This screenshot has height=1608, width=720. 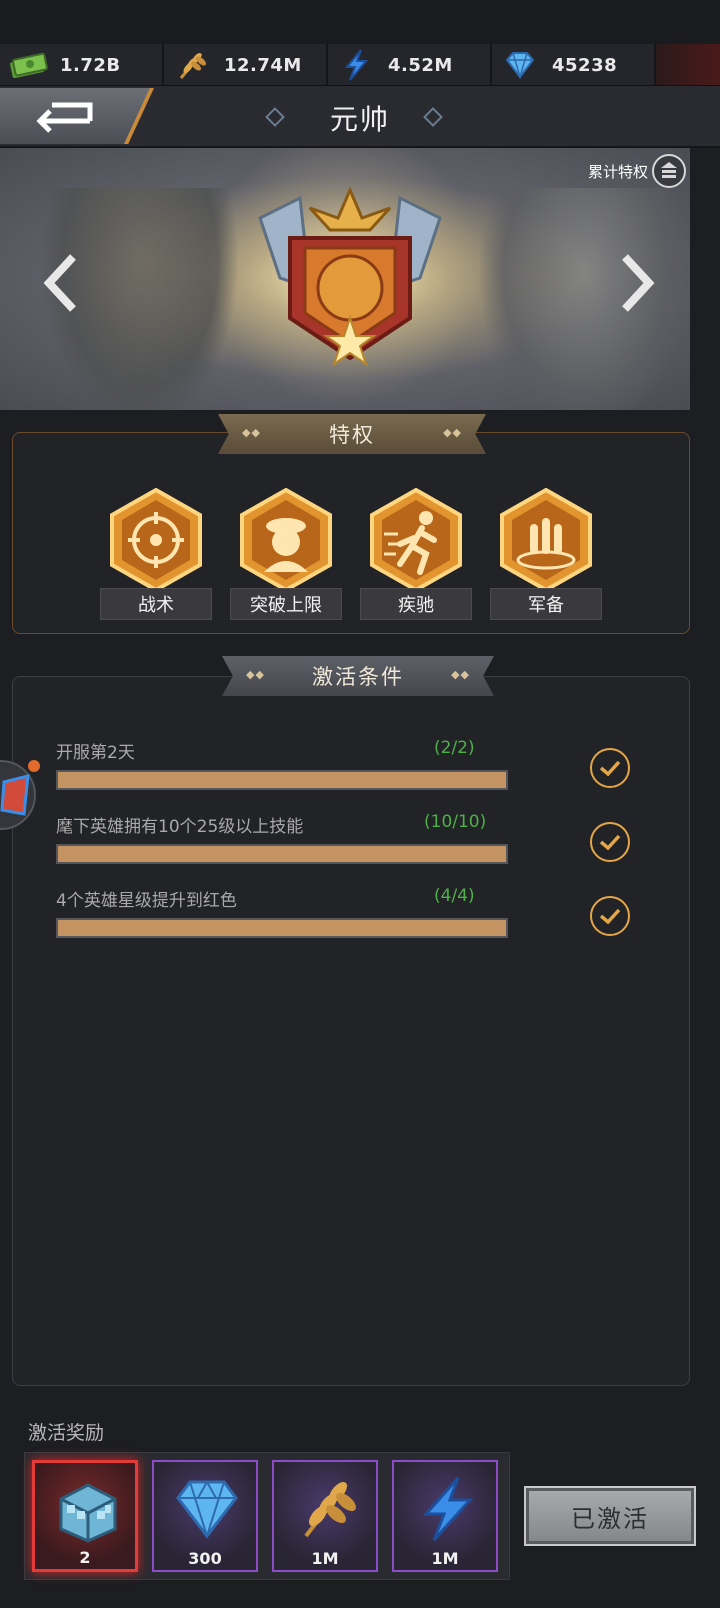 I want to click on currency-bar: 1.72B 12.74M 4.52M 45238, so click(x=360, y=65).